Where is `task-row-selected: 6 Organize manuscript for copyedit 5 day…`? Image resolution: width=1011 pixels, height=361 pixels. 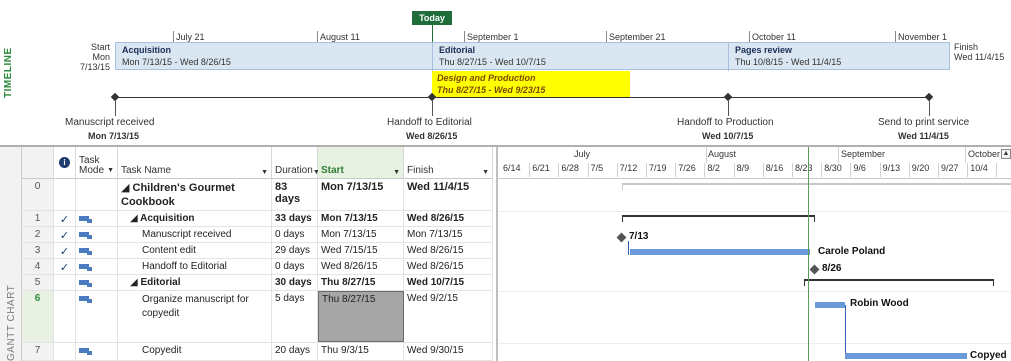 task-row-selected: 6 Organize manuscript for copyedit 5 day… is located at coordinates (257, 317).